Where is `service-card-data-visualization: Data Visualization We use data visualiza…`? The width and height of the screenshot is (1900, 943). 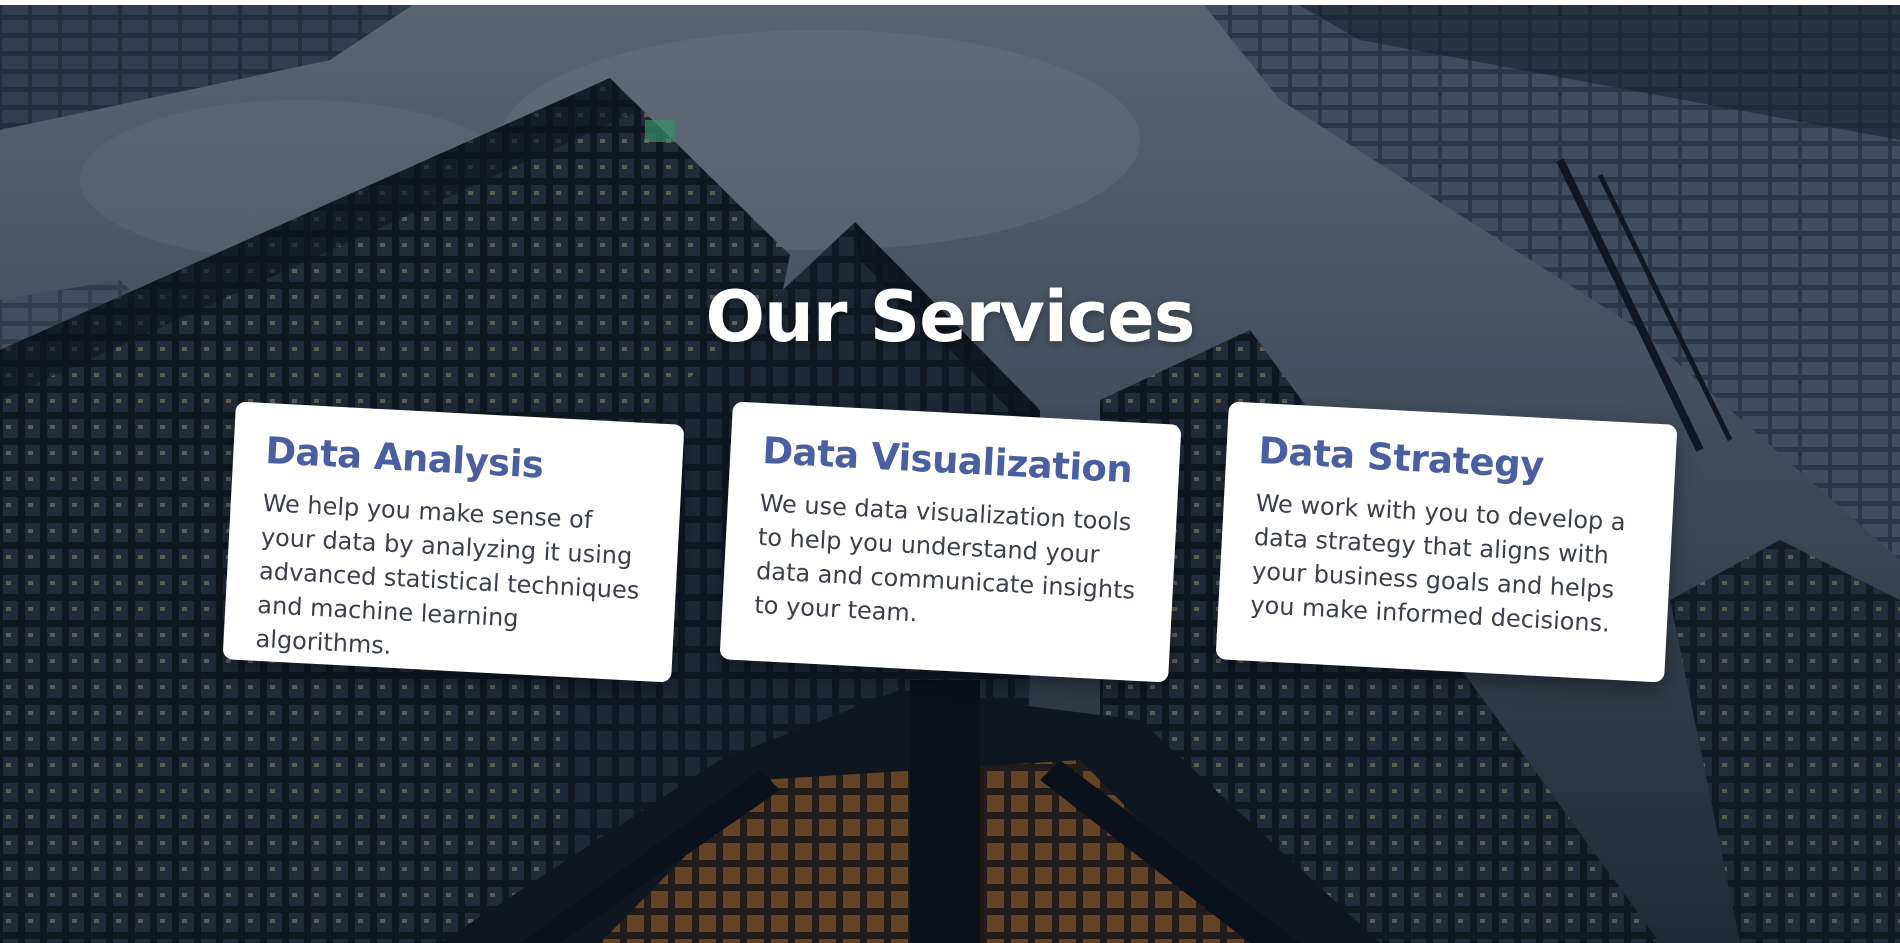 service-card-data-visualization: Data Visualization We use data visualiza… is located at coordinates (950, 542).